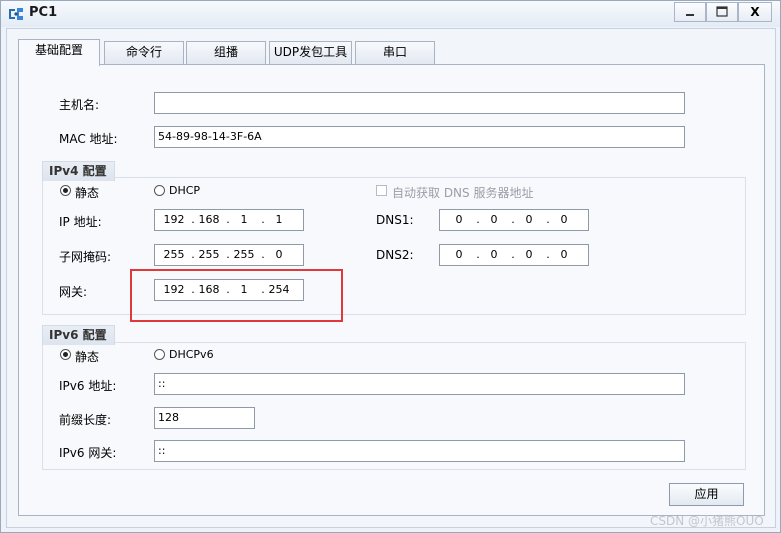 The height and width of the screenshot is (533, 781). I want to click on tab-multicast: 组播, so click(226, 53).